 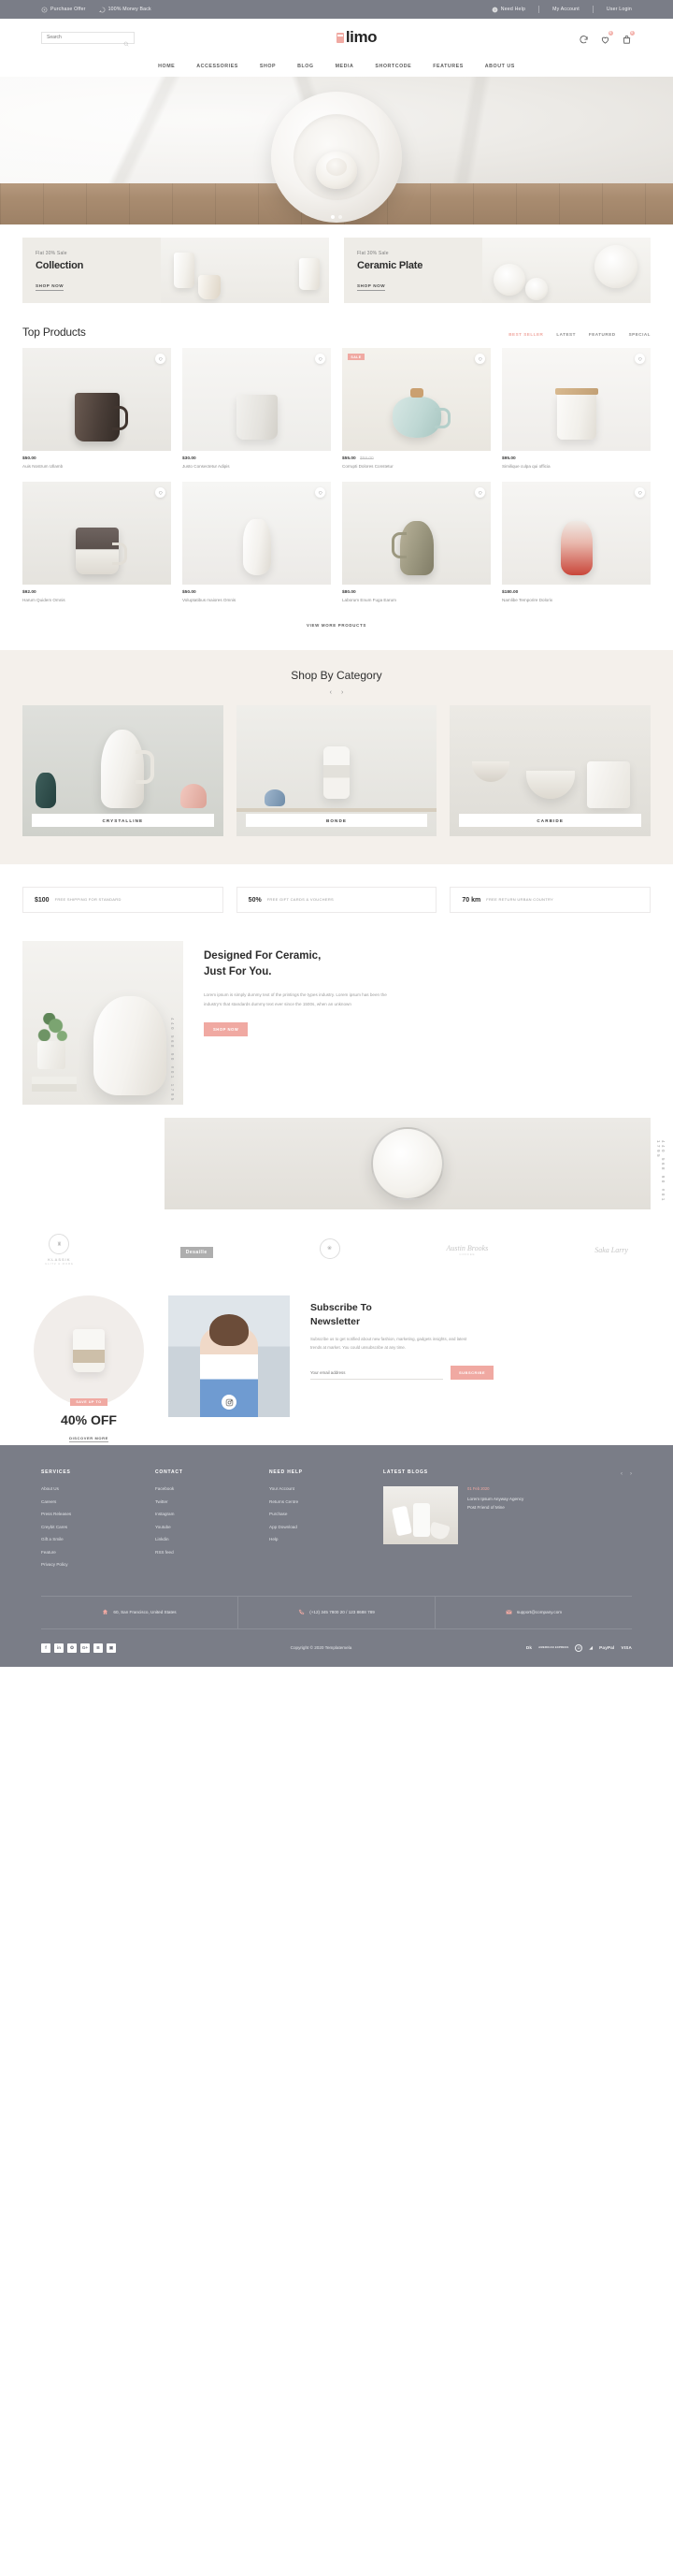 What do you see at coordinates (622, 1474) in the screenshot?
I see `blog-prev-arrow-icon: ‹` at bounding box center [622, 1474].